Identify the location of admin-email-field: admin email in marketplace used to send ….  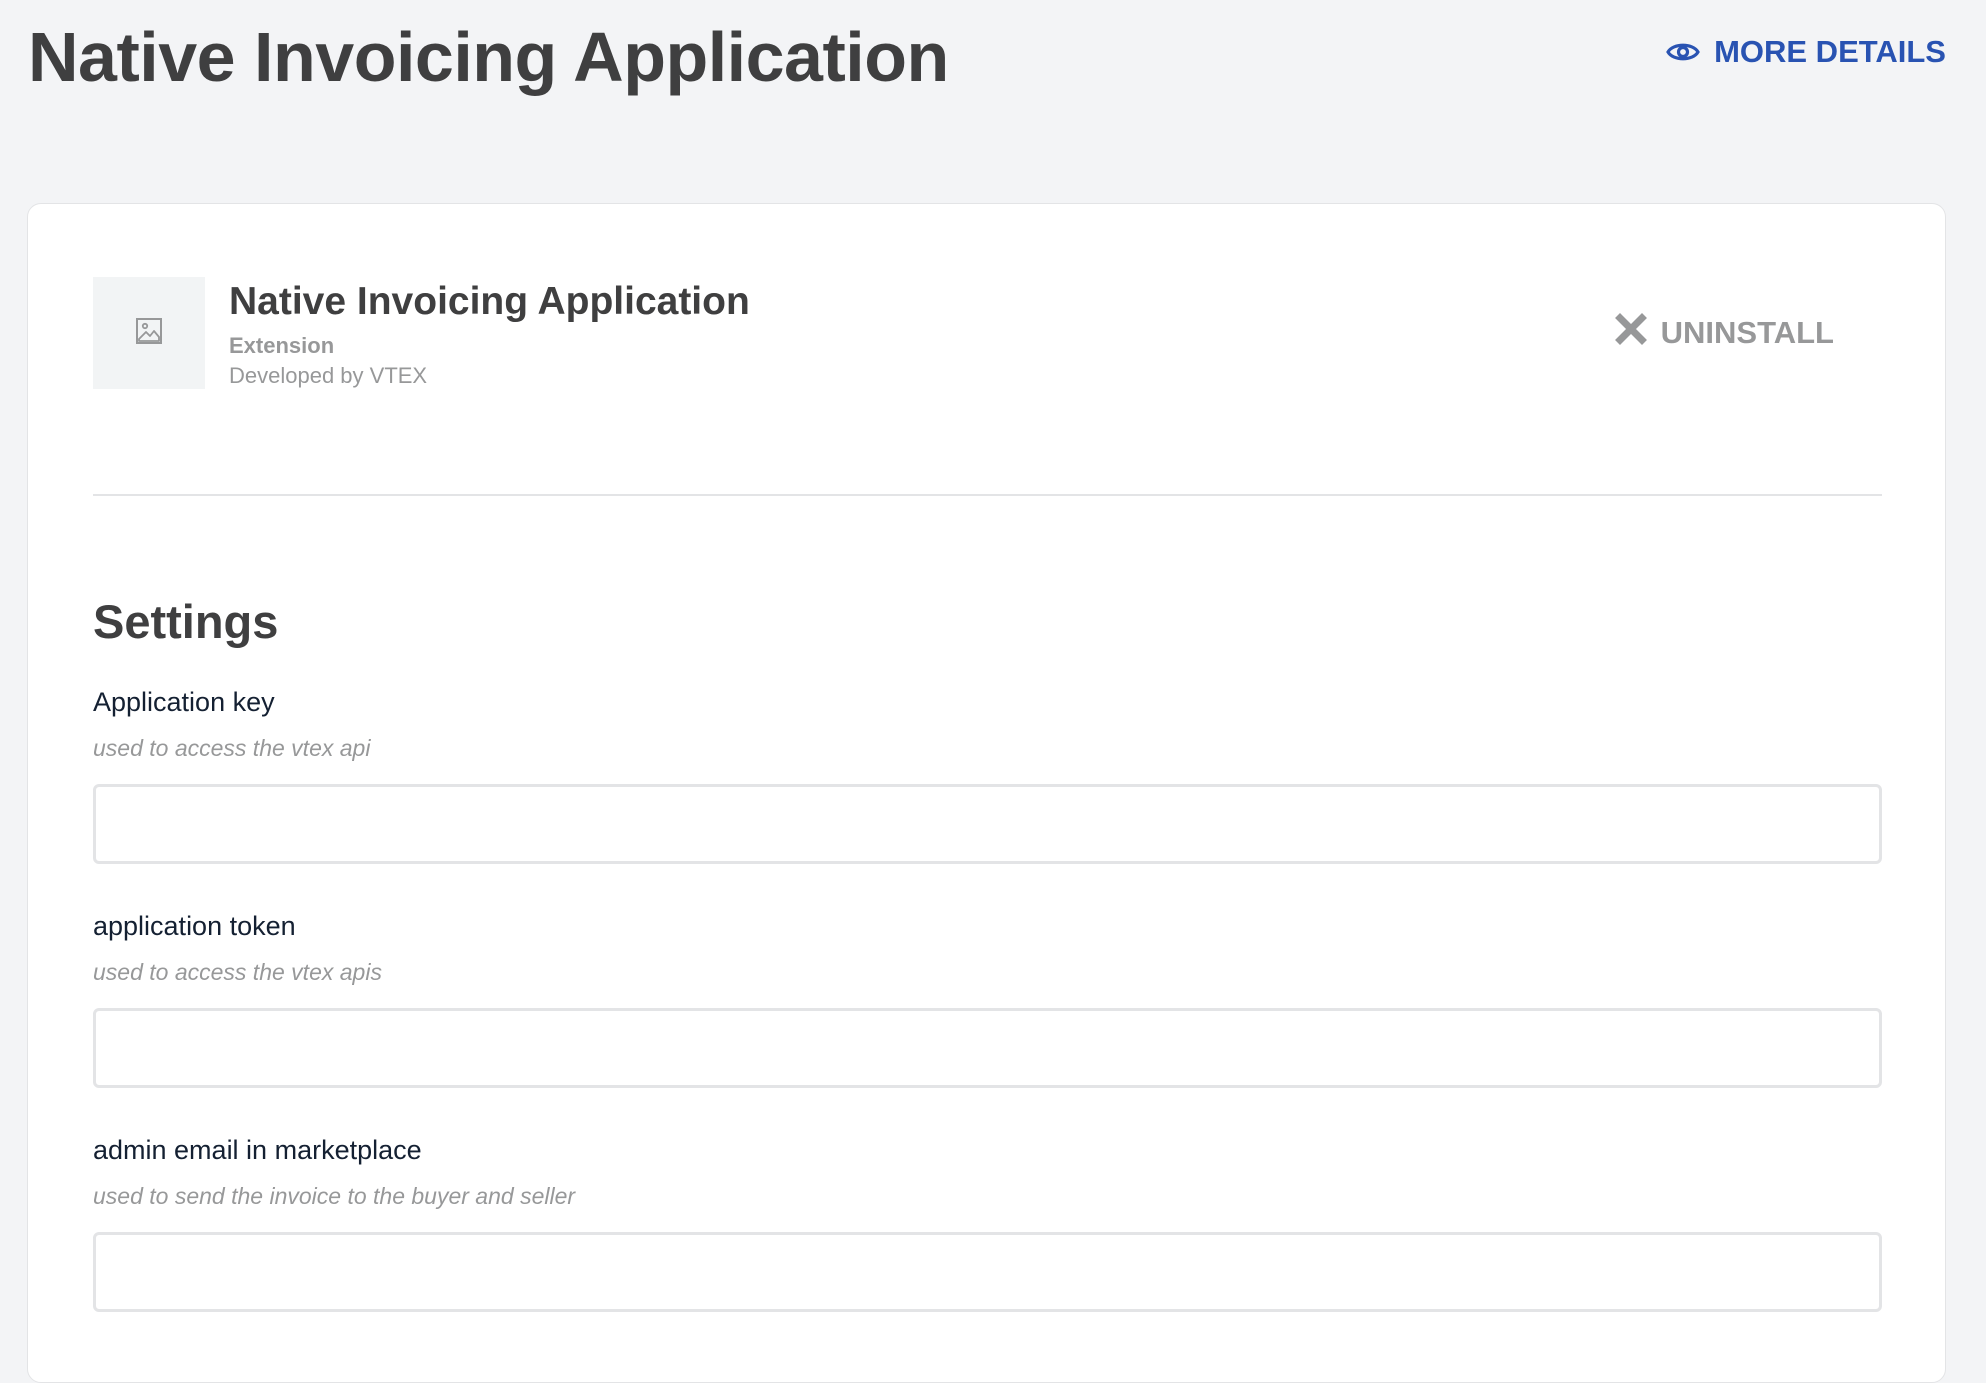
(987, 1222).